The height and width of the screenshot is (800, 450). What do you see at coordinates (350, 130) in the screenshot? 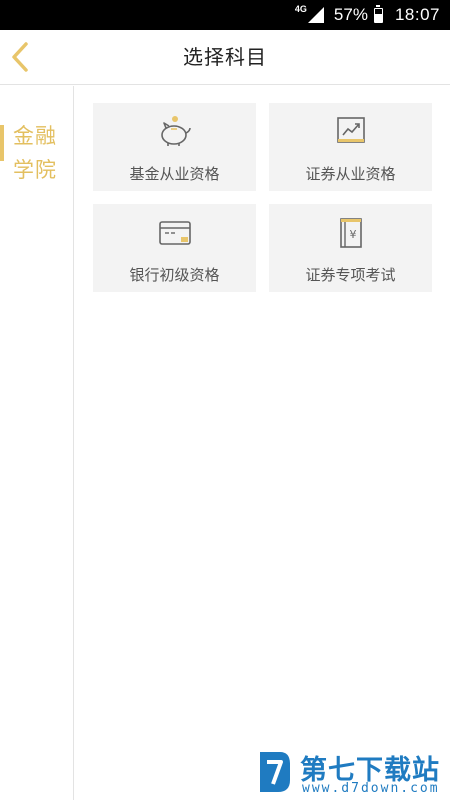
I see `trend-chart-icon` at bounding box center [350, 130].